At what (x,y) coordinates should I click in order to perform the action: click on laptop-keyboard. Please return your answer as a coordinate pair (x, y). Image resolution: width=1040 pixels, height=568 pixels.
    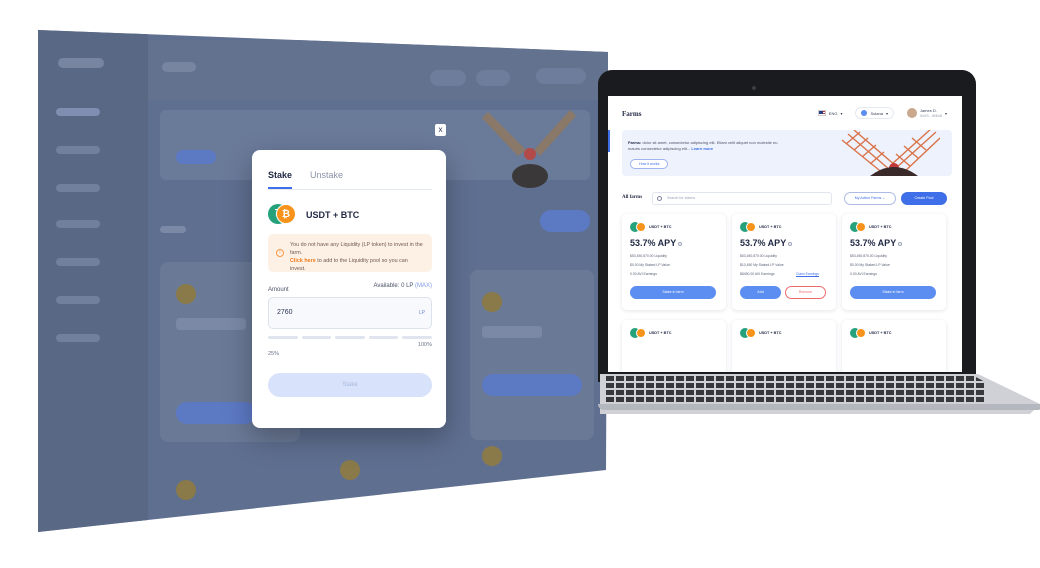
    Looking at the image, I should click on (796, 390).